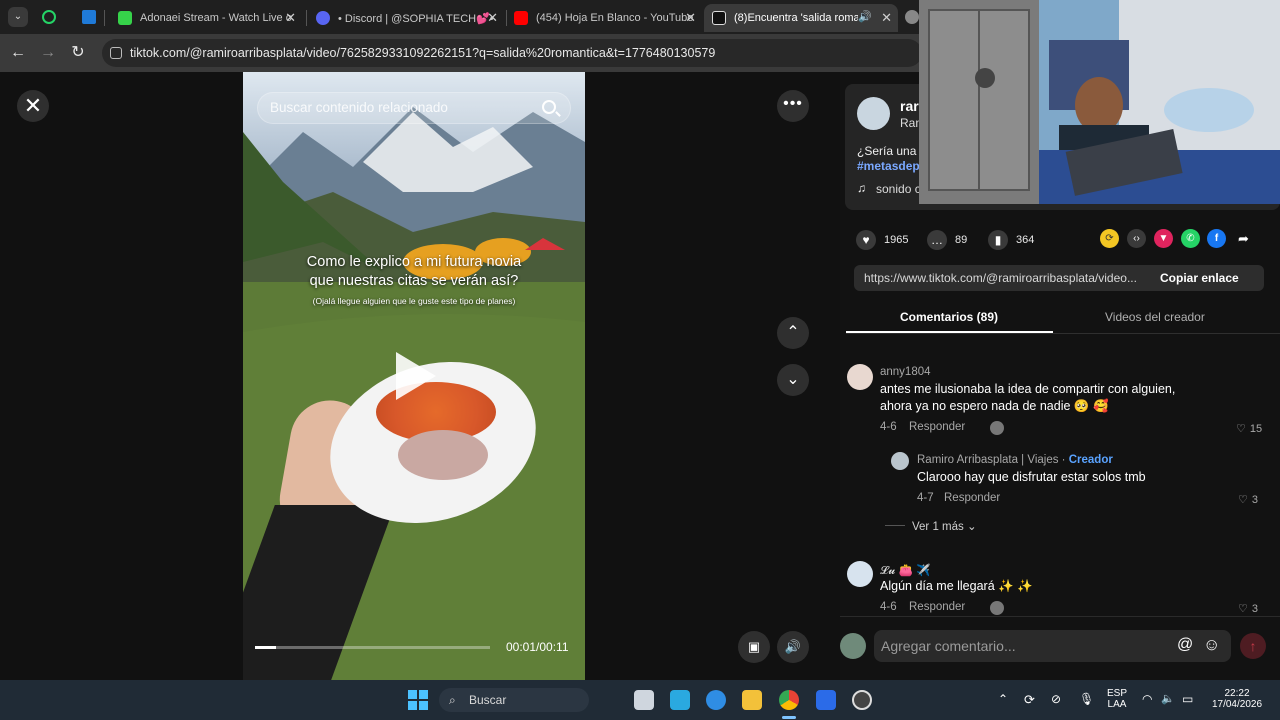  What do you see at coordinates (873, 113) in the screenshot?
I see `creator-avatar` at bounding box center [873, 113].